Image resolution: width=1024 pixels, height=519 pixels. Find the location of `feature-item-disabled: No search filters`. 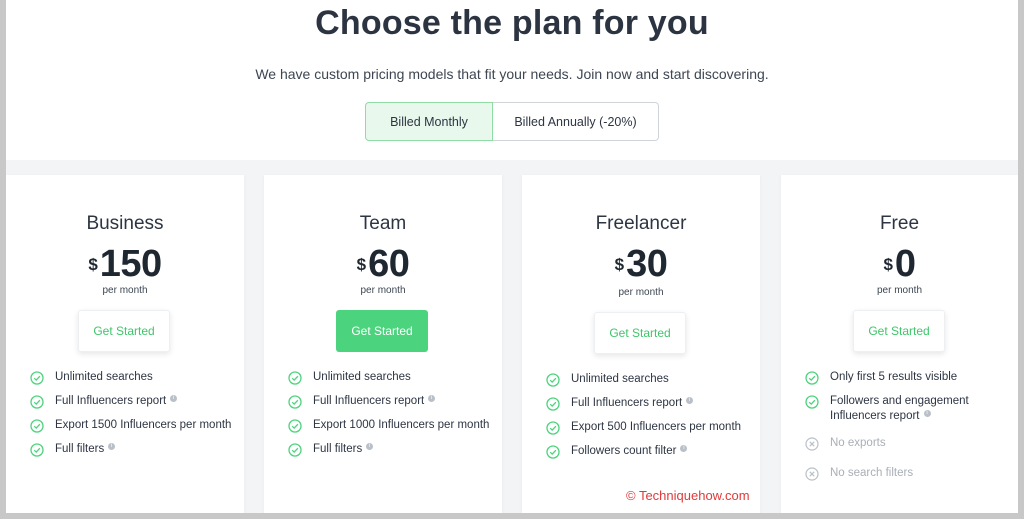

feature-item-disabled: No search filters is located at coordinates (905, 473).